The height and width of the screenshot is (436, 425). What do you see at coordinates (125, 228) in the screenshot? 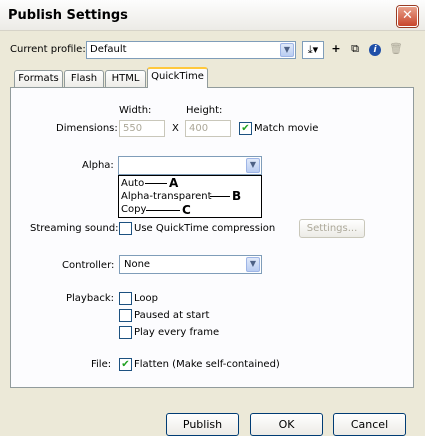
I see `quicktime-compression-checkbox` at bounding box center [125, 228].